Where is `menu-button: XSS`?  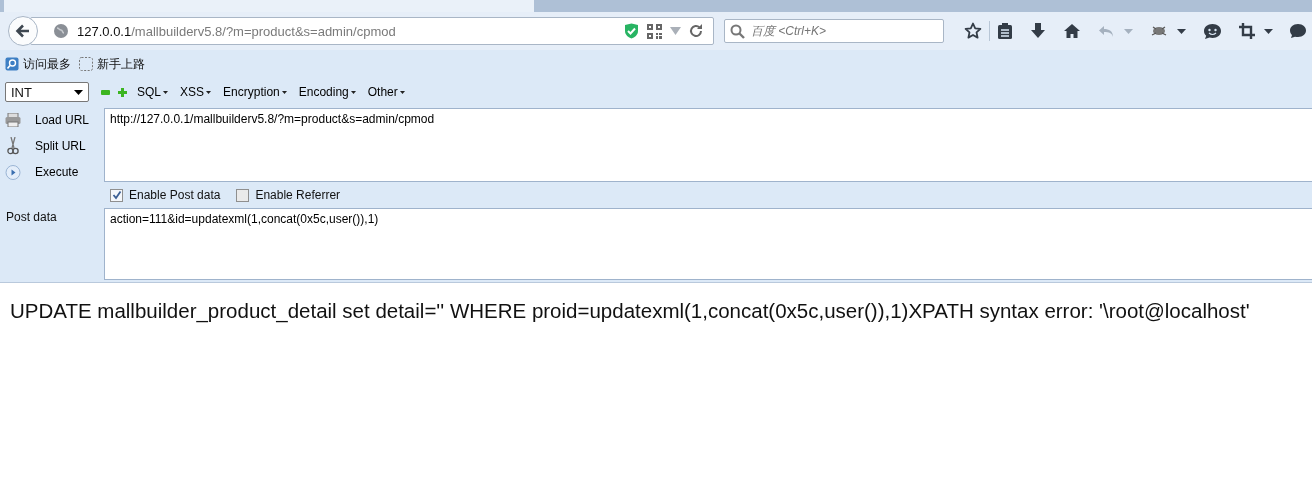
menu-button: XSS is located at coordinates (196, 92).